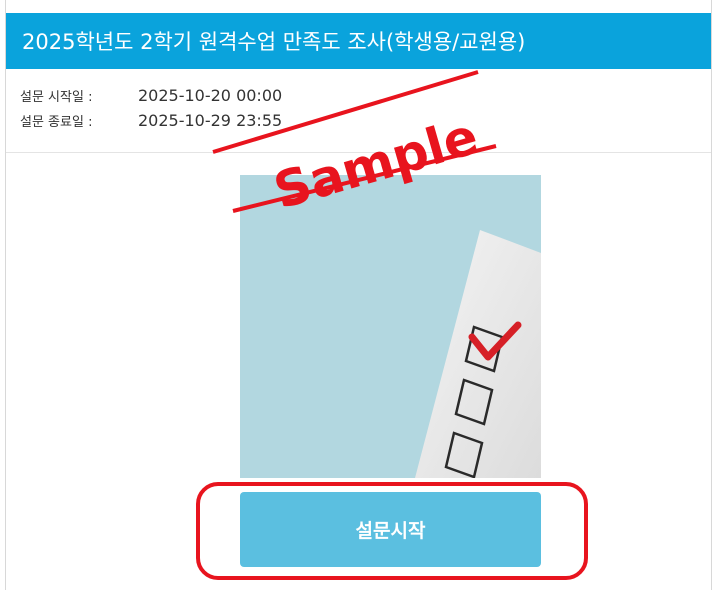  I want to click on start-date-row: 설문 시작일 : 2025-10-20 00:00, so click(151, 98).